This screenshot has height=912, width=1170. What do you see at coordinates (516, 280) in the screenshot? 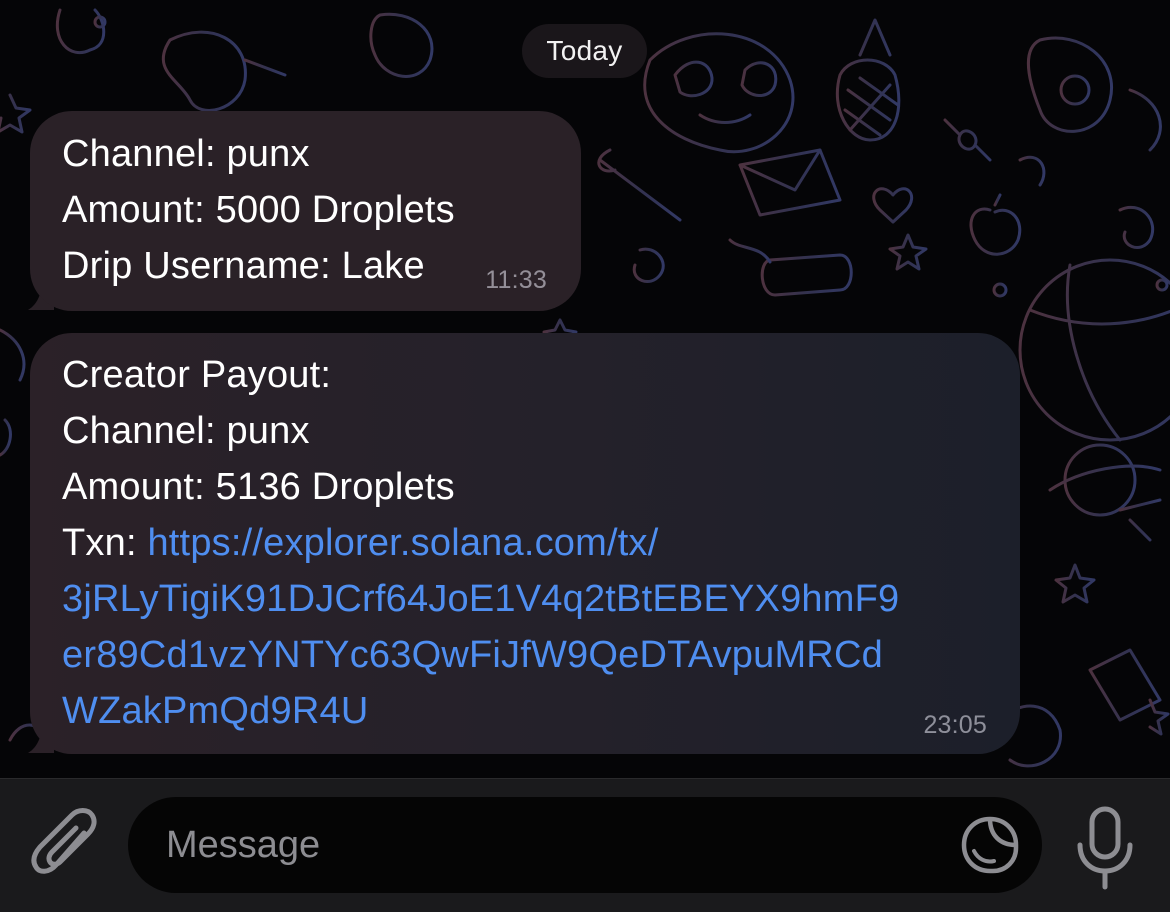
I see `message-timestamp: 11:33` at bounding box center [516, 280].